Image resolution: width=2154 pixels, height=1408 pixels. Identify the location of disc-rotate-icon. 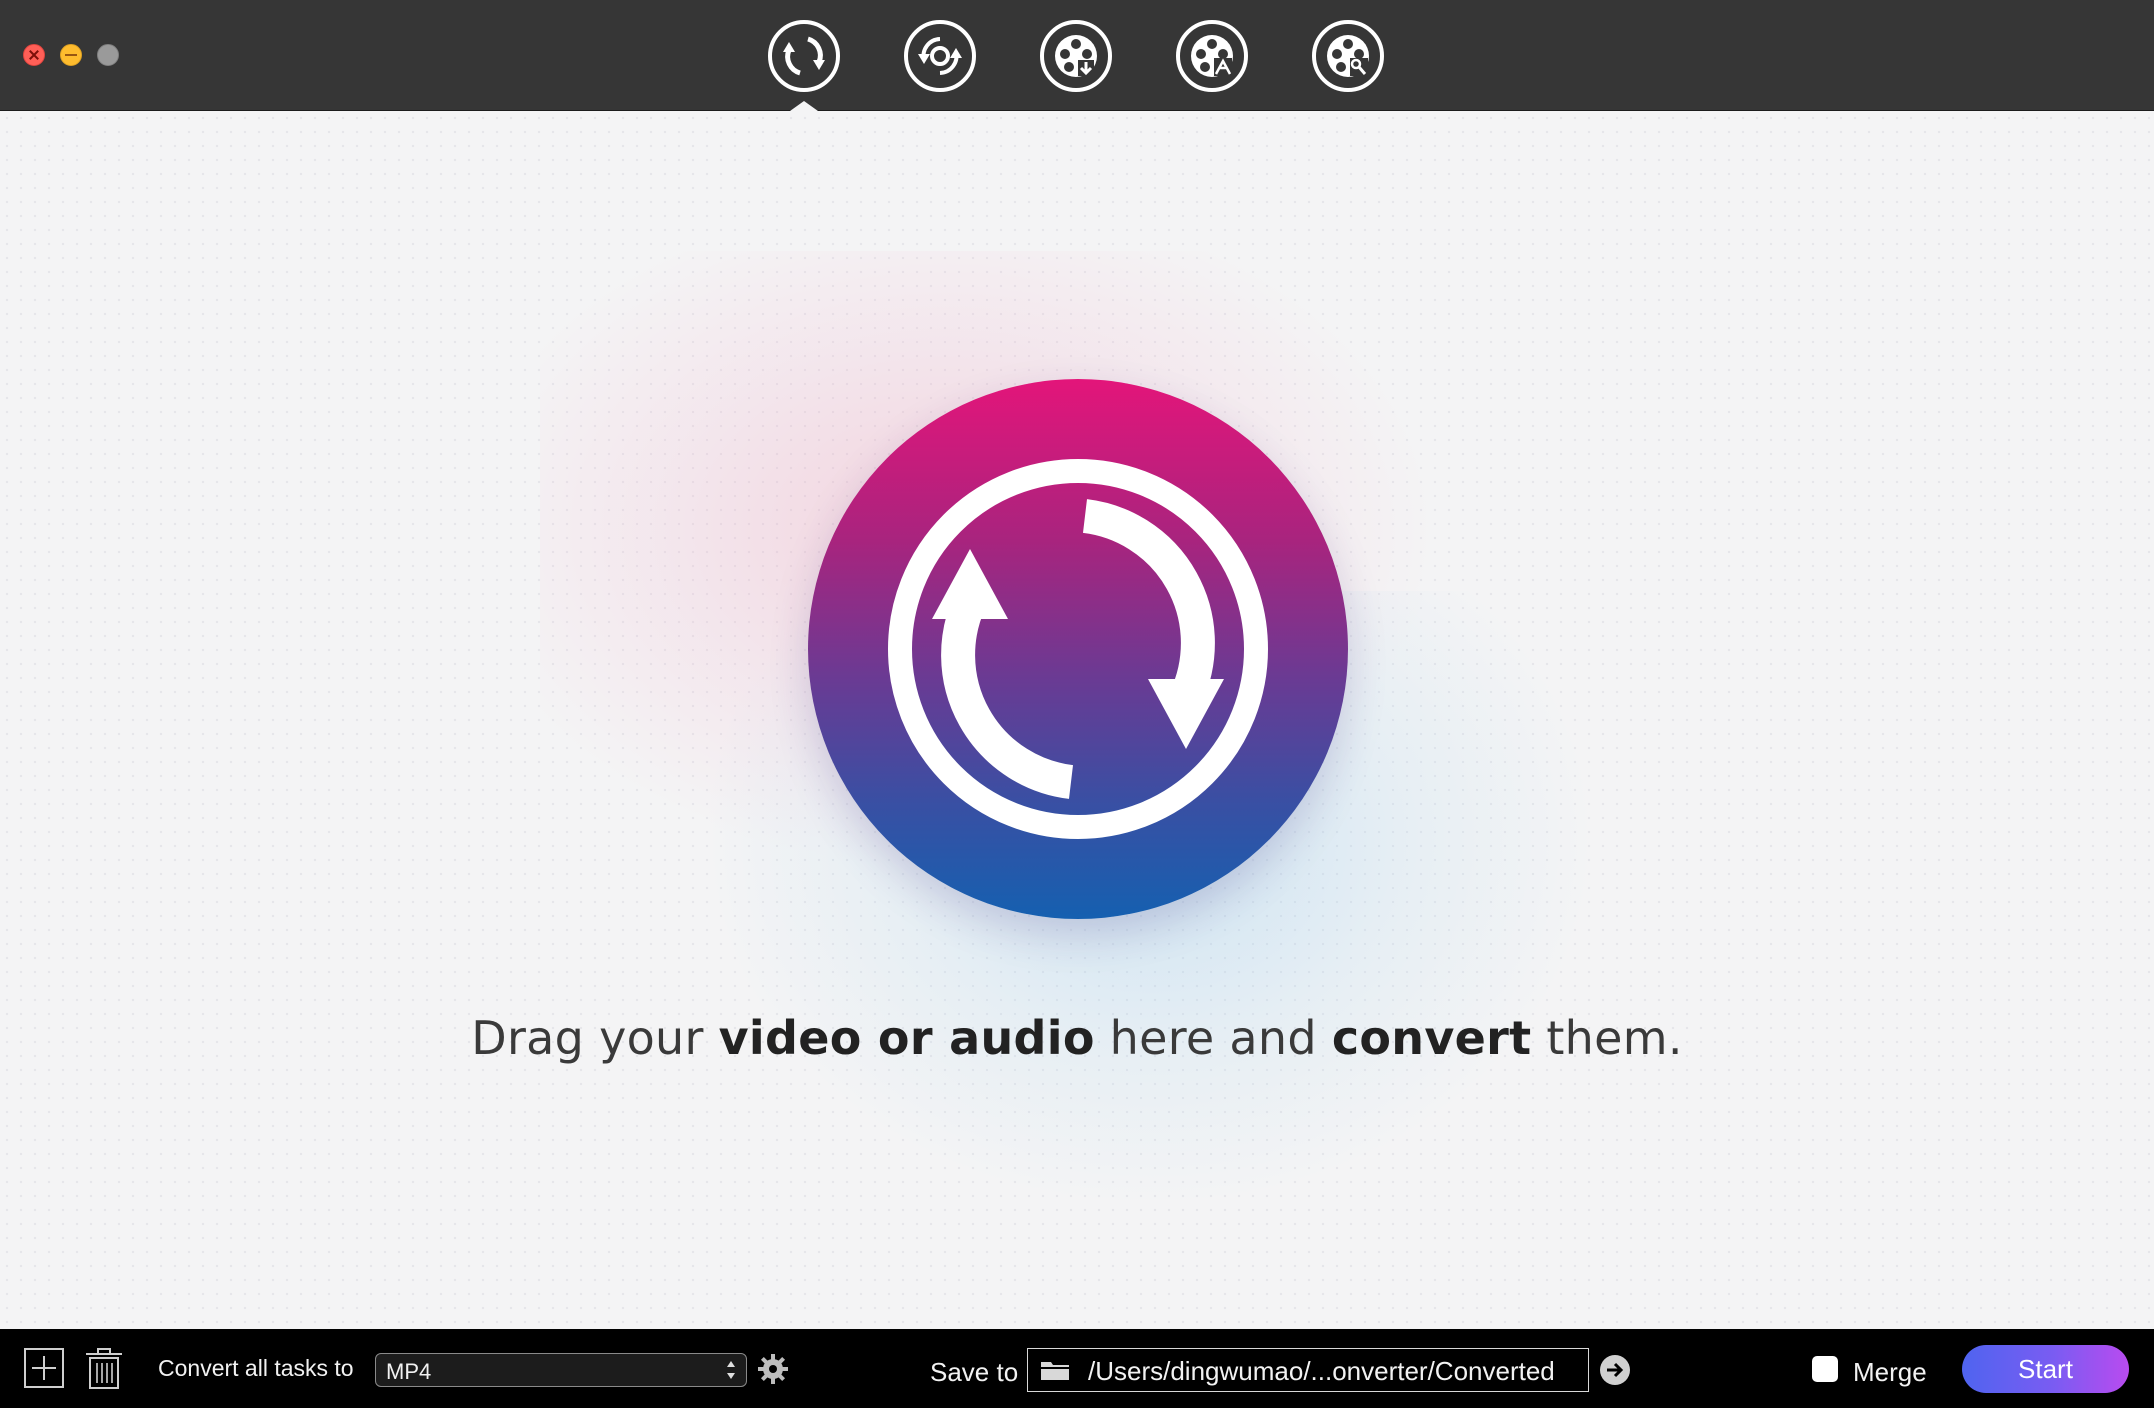
(940, 56).